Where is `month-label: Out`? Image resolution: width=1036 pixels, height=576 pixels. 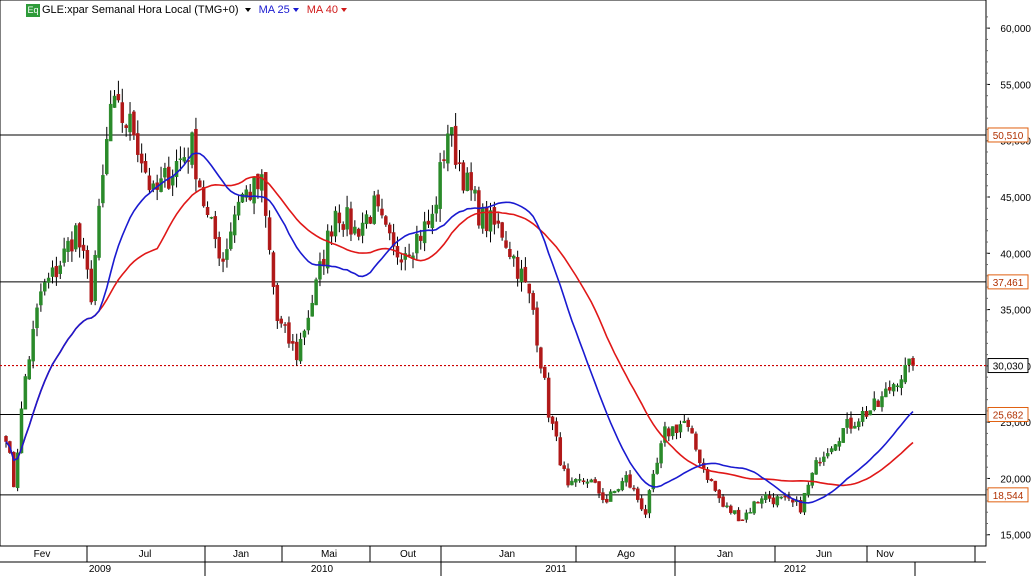
month-label: Out is located at coordinates (408, 554).